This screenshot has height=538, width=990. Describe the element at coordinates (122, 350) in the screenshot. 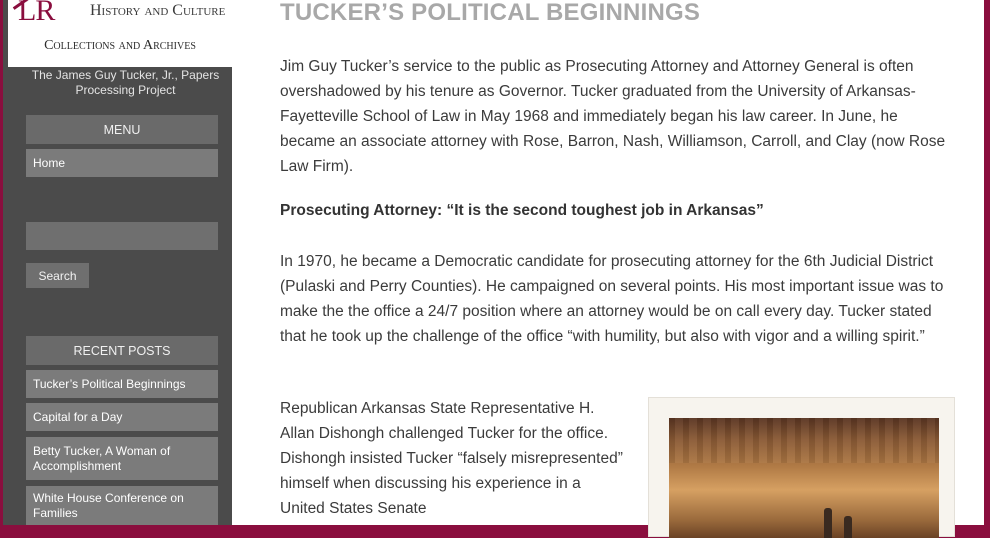

I see `recent-posts-widget-title: RECENT POSTS` at that location.